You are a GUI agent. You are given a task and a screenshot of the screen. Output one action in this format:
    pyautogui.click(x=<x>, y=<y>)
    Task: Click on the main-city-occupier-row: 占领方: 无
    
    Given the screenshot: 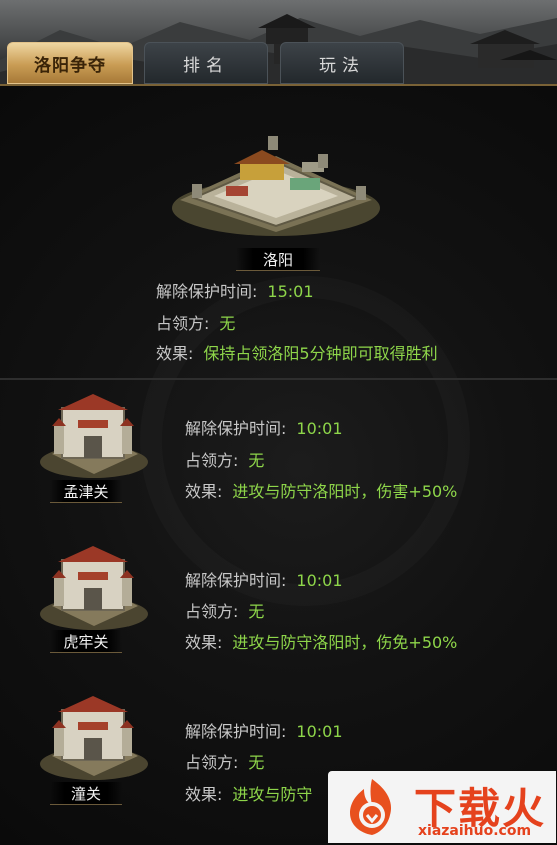 What is the action you would take?
    pyautogui.click(x=195, y=322)
    